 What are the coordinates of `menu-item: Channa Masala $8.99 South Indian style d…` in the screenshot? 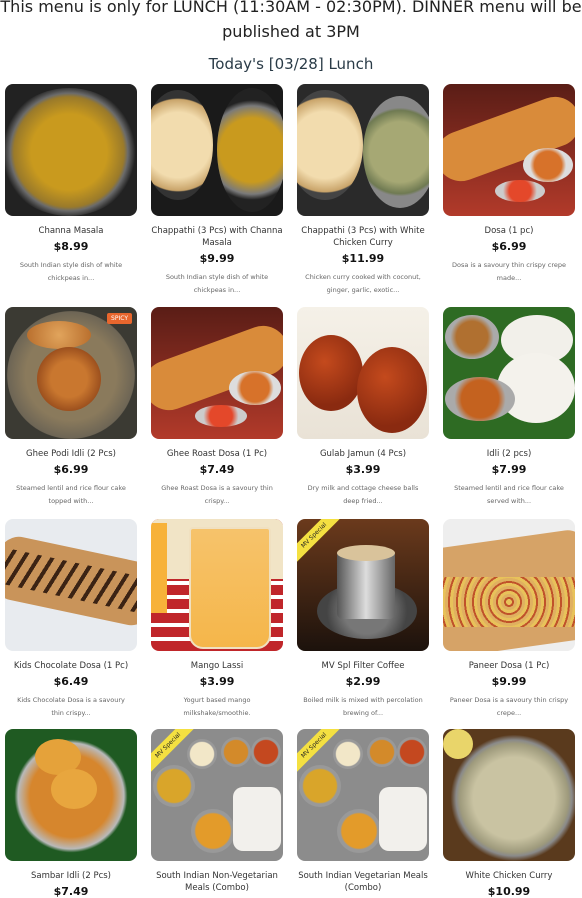 It's located at (71, 184).